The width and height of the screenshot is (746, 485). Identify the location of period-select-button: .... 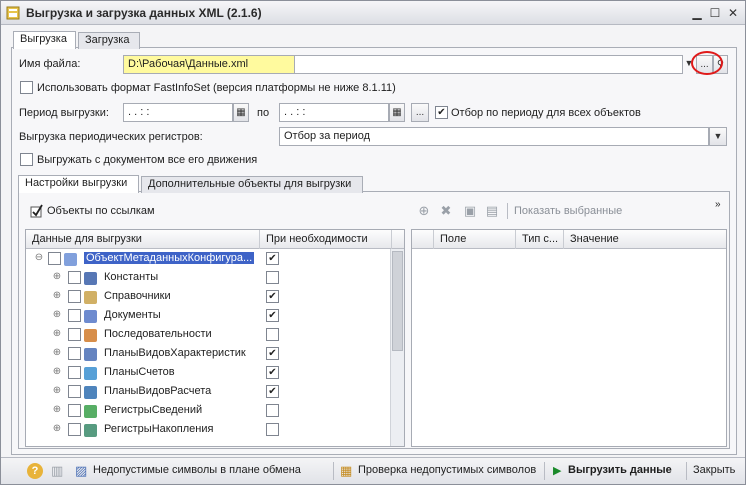
(420, 112).